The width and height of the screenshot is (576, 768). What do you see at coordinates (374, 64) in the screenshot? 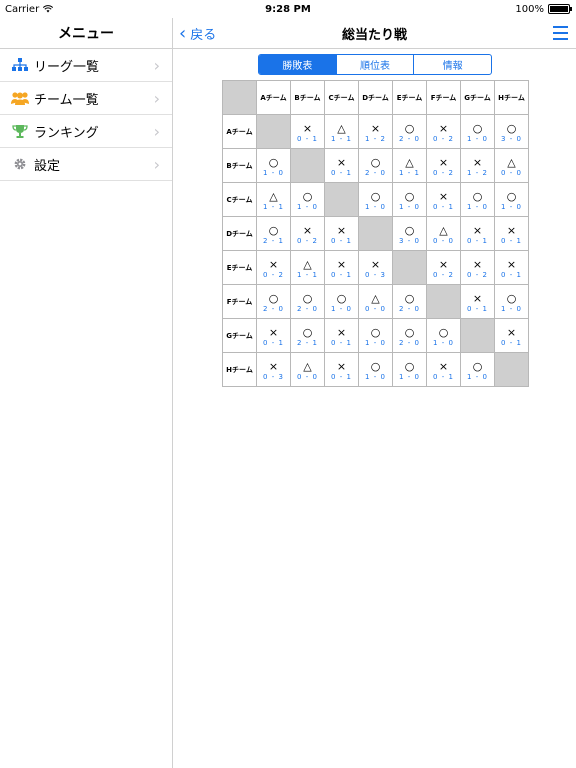
I see `tab-standings: 順位表` at bounding box center [374, 64].